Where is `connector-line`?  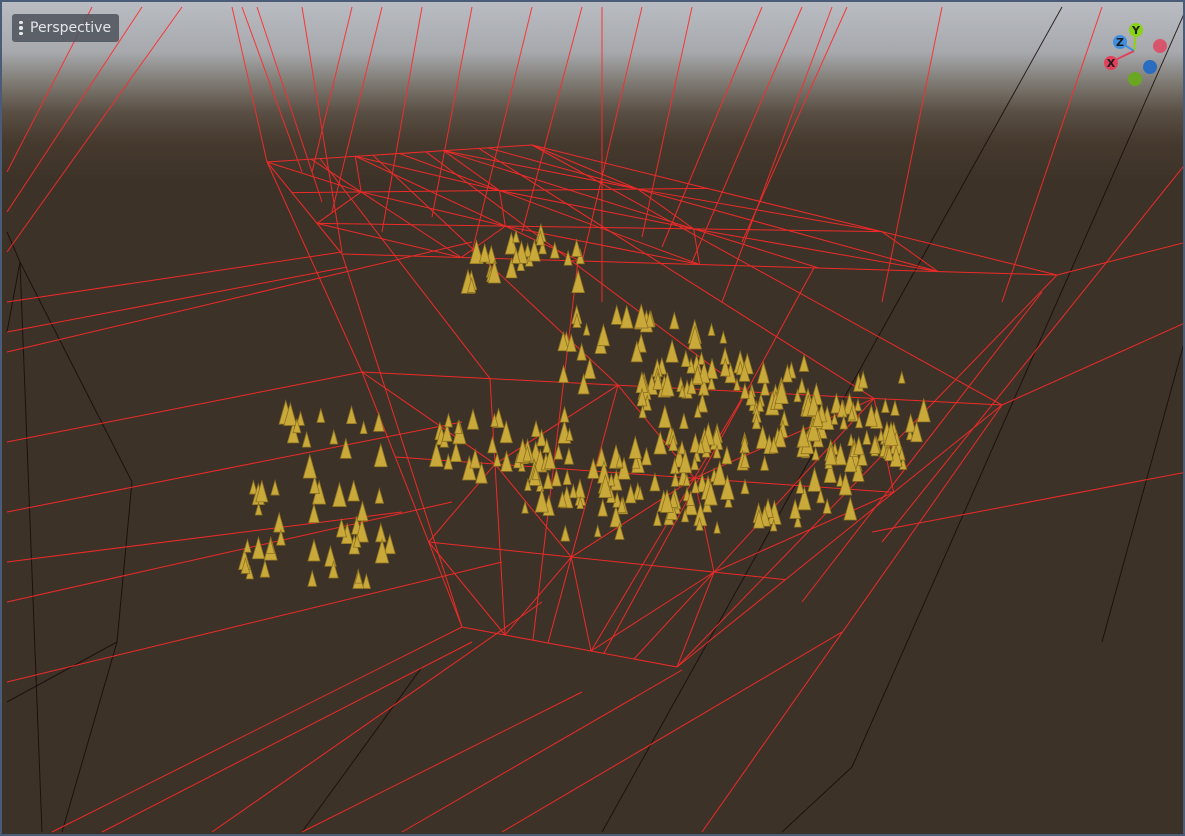 connector-line is located at coordinates (314, 267).